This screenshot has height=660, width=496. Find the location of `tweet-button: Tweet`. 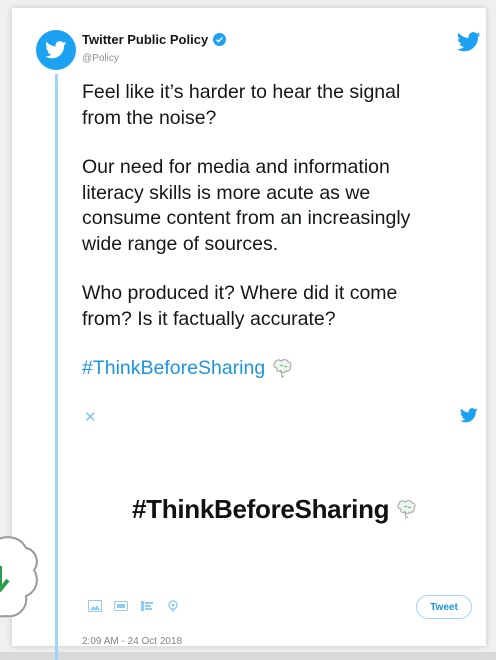

tweet-button: Tweet is located at coordinates (444, 607).